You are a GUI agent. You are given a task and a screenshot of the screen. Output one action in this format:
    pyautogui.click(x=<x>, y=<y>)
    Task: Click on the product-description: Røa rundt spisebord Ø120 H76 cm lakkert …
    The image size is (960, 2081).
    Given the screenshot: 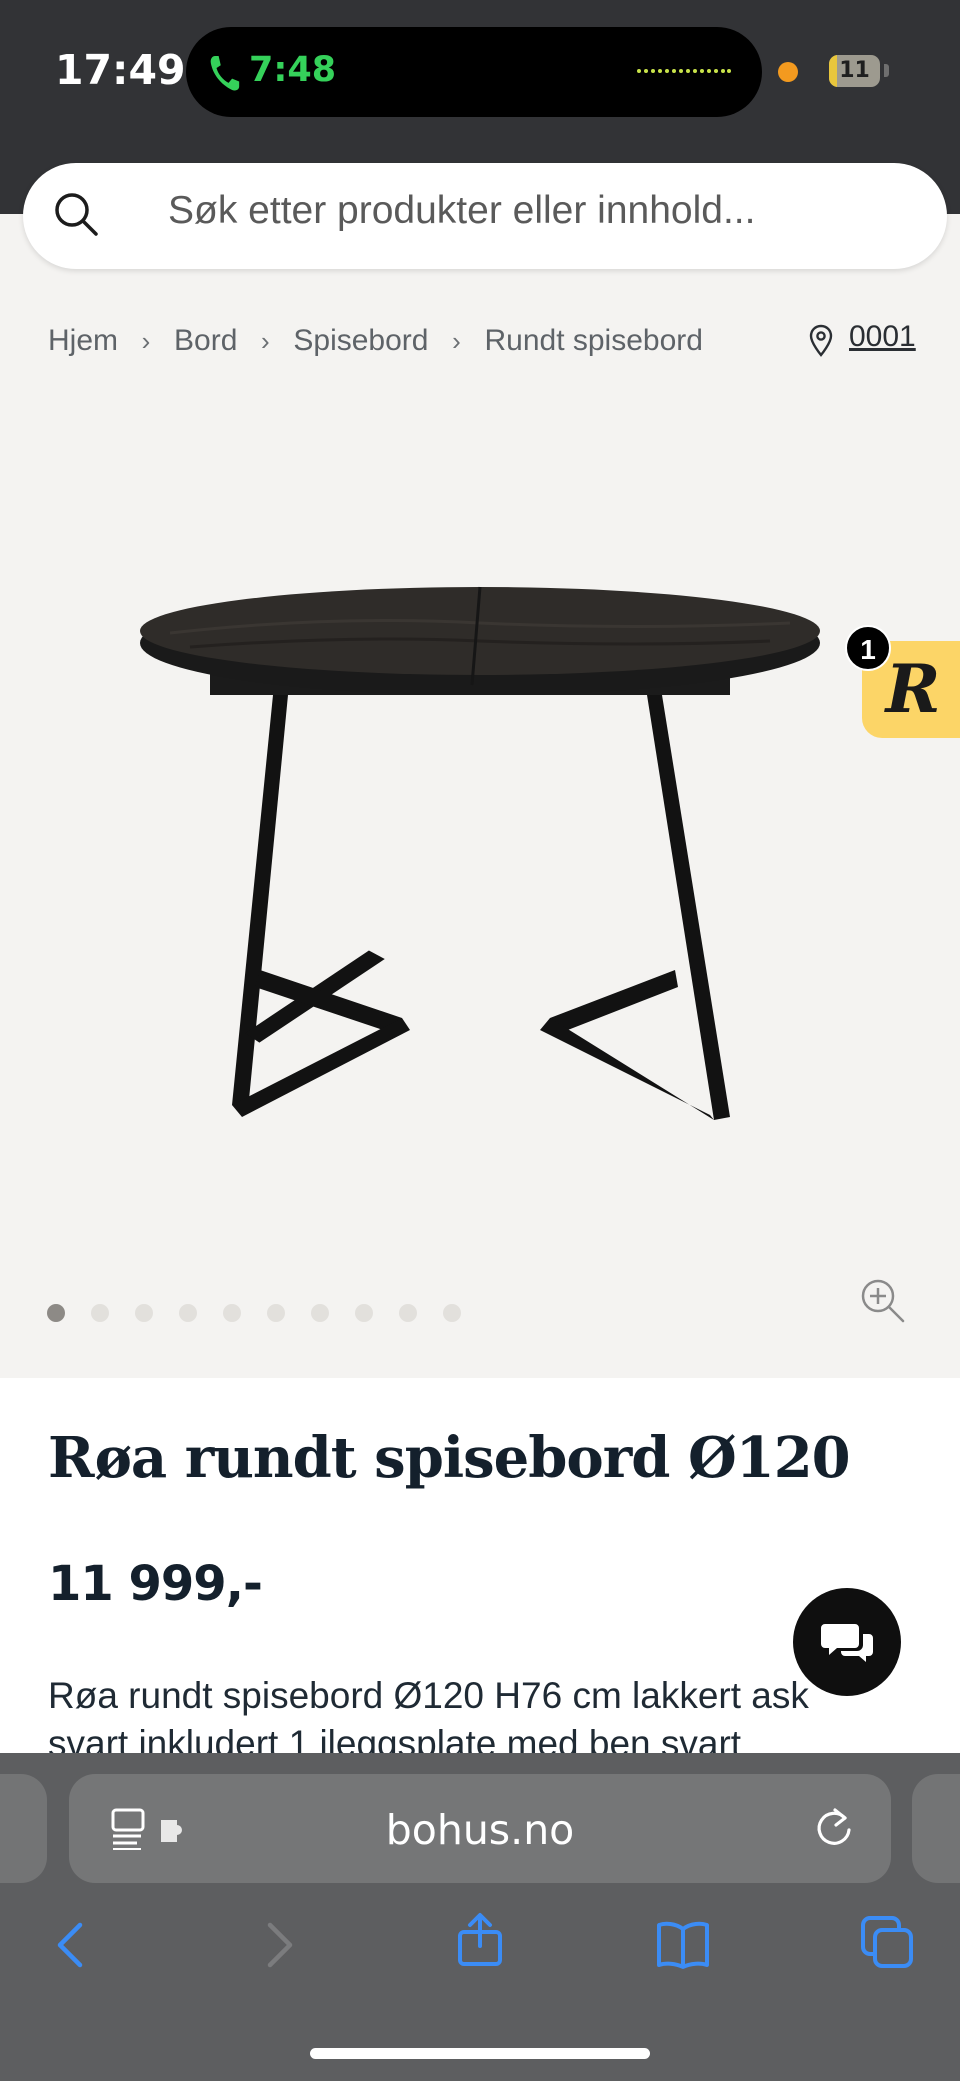 What is the action you would take?
    pyautogui.click(x=428, y=1695)
    